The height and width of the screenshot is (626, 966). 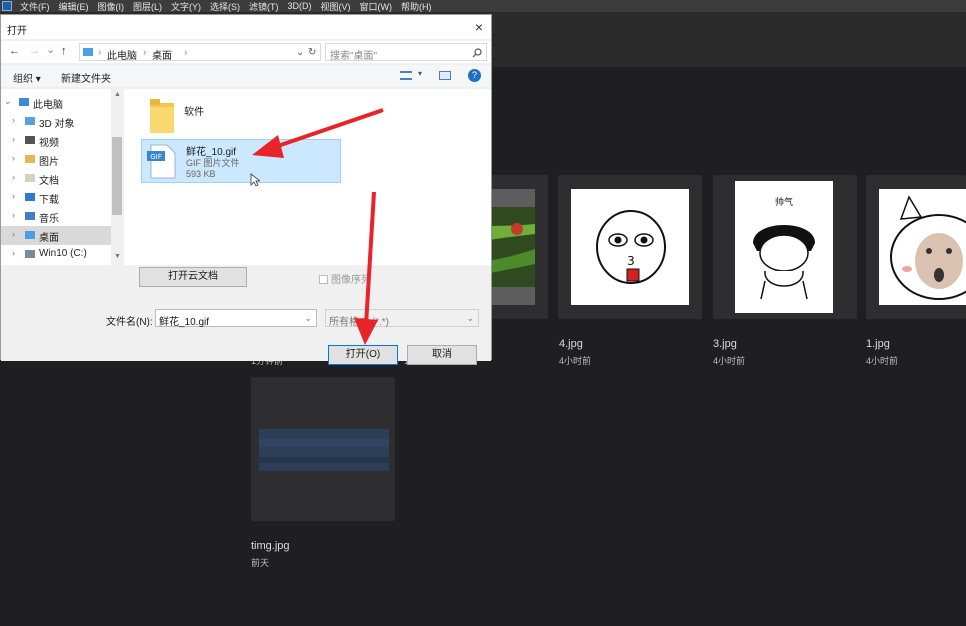 I want to click on list-item-gif-selected: GIF 鲜花_10.gif GIF 图片文件 593 KB, so click(x=241, y=161).